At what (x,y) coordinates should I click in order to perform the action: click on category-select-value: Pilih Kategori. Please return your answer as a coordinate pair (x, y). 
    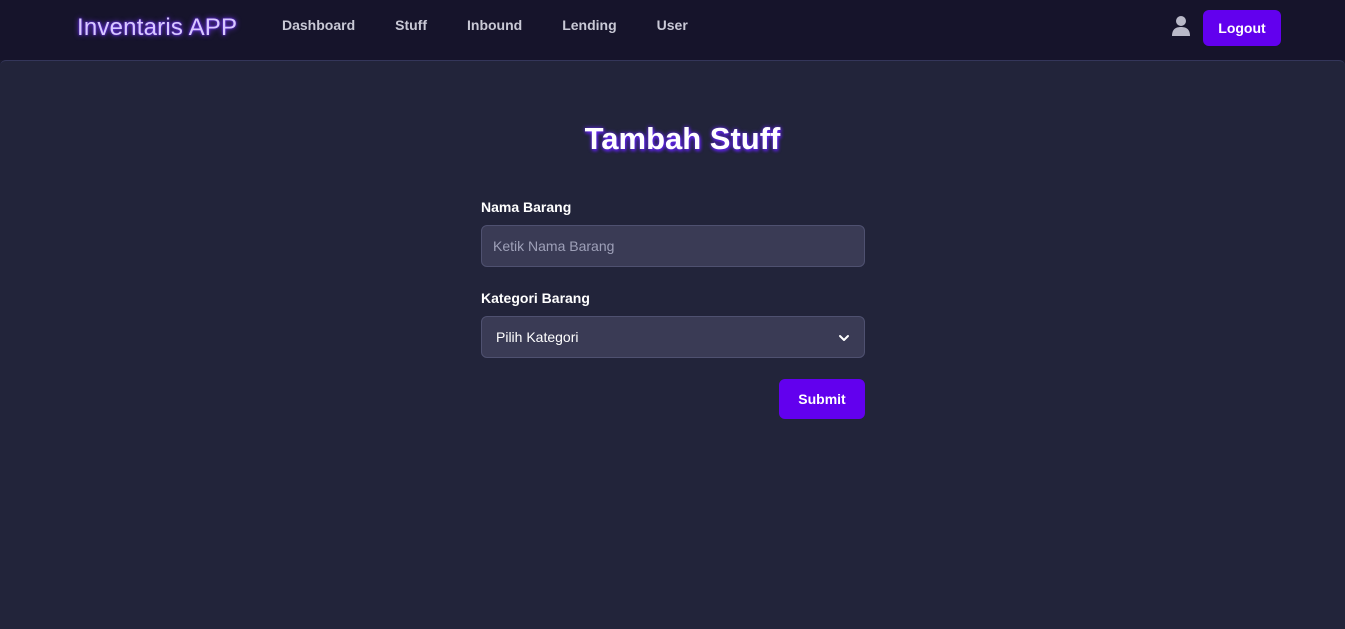
    Looking at the image, I should click on (537, 337).